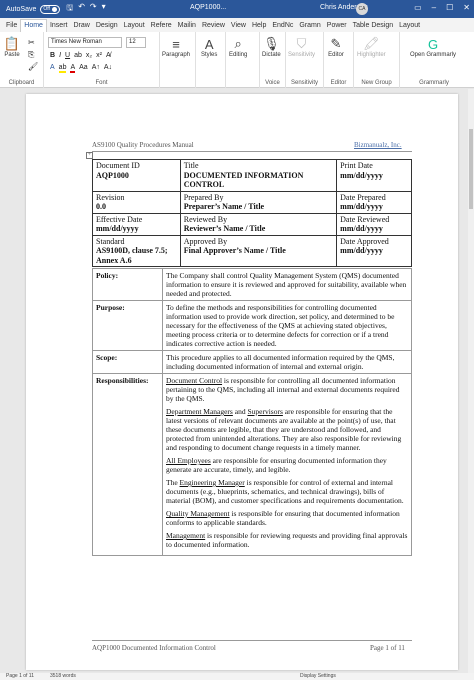 This screenshot has height=680, width=474. I want to click on tab-draw: Draw, so click(81, 26).